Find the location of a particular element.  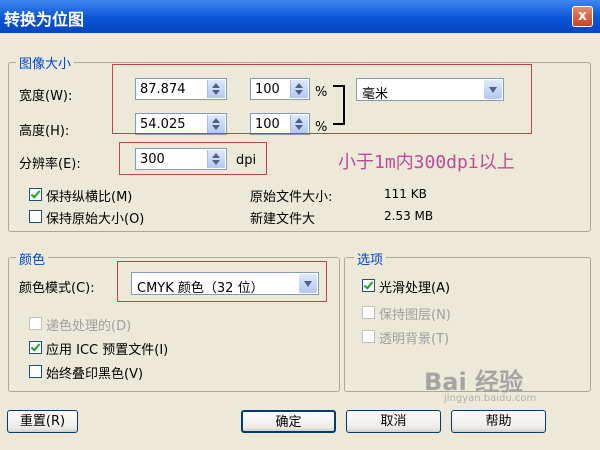

width-label: 宽度(W): is located at coordinates (46, 96).